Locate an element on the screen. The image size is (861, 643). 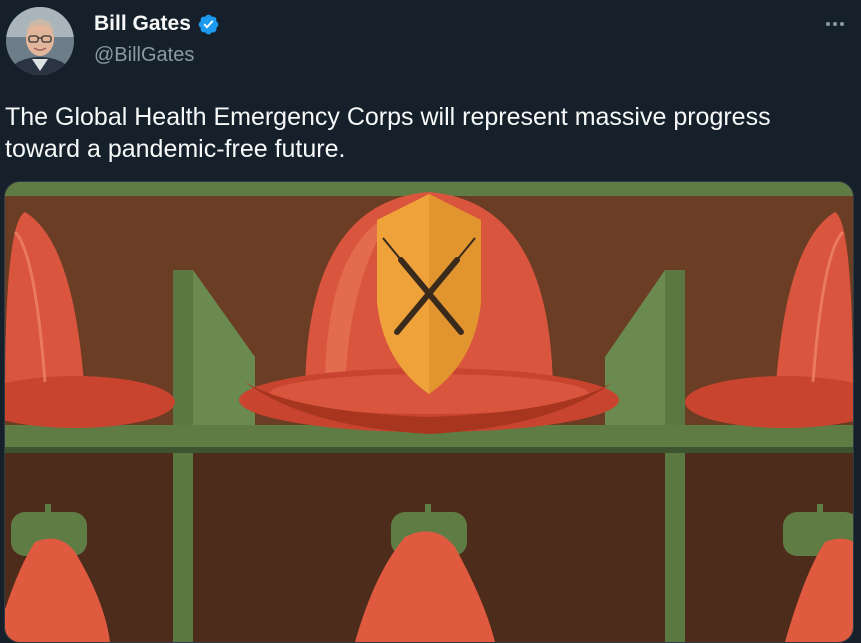
author-info: Bill Gates @BillGates is located at coordinates (157, 38).